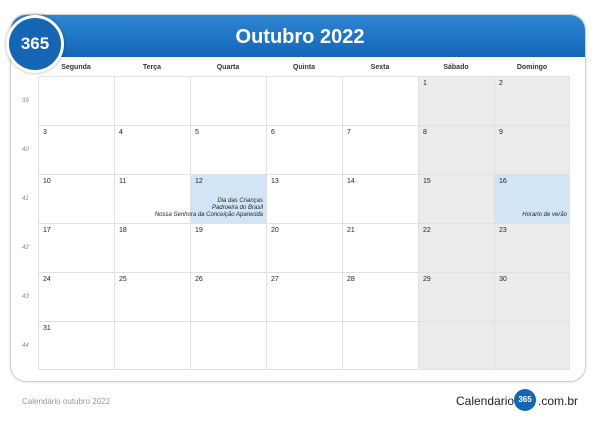  I want to click on event-label: Dia das Crianças, so click(240, 201).